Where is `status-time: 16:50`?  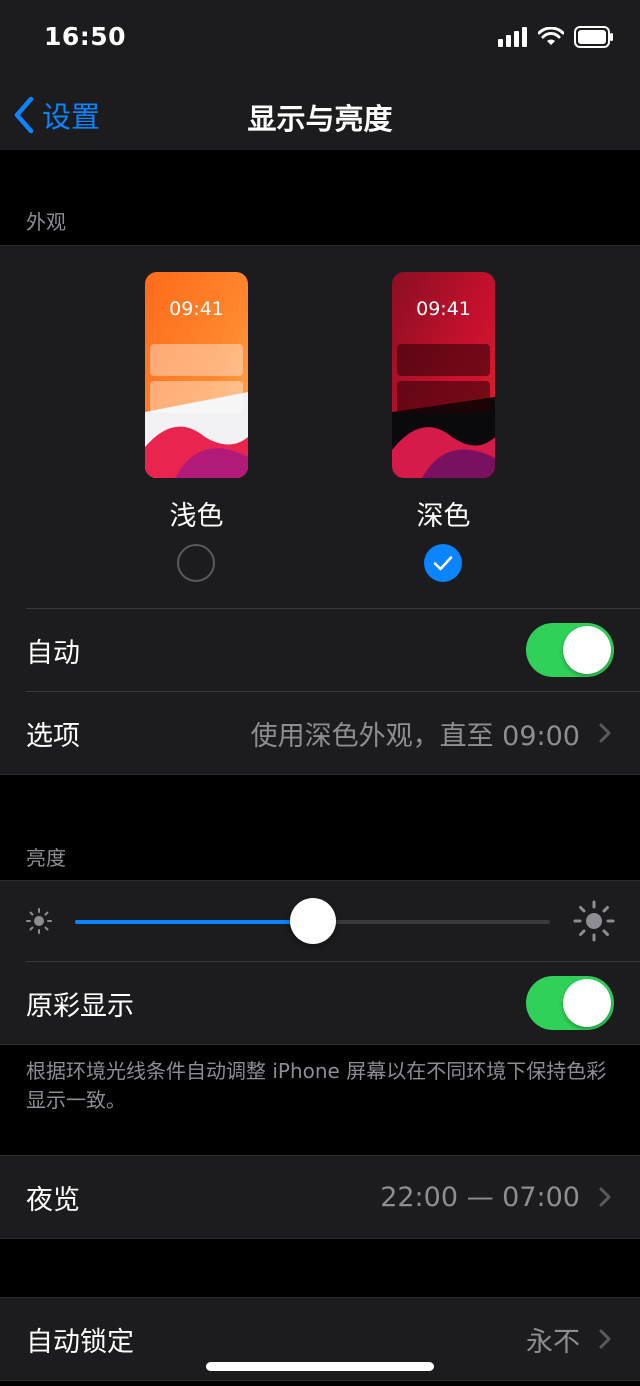
status-time: 16:50 is located at coordinates (85, 36).